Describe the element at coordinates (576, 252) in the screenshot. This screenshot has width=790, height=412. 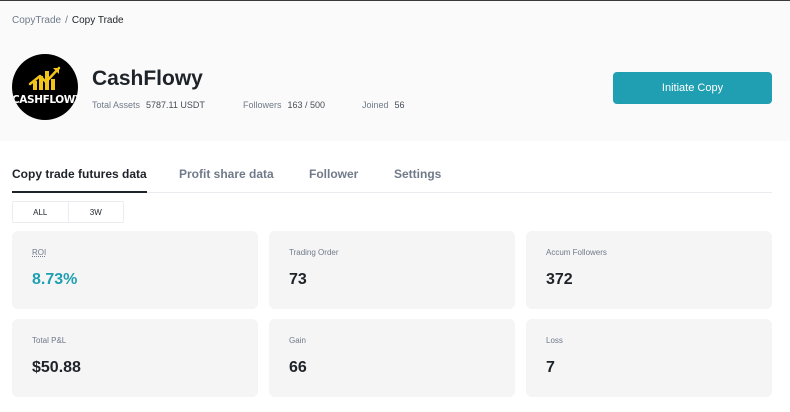
I see `accum-followers-label: Accum Followers` at that location.